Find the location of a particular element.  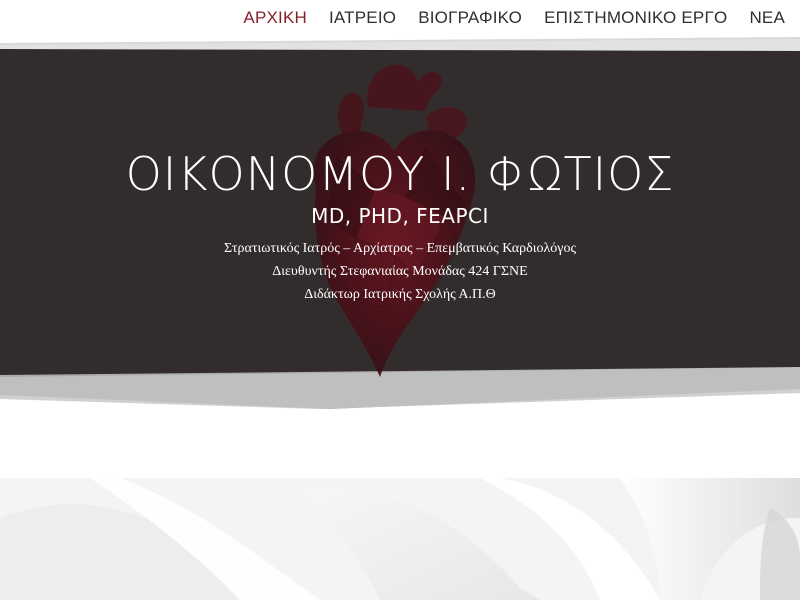

hero-credentials: MD, PHD, FEAPCI is located at coordinates (400, 216).